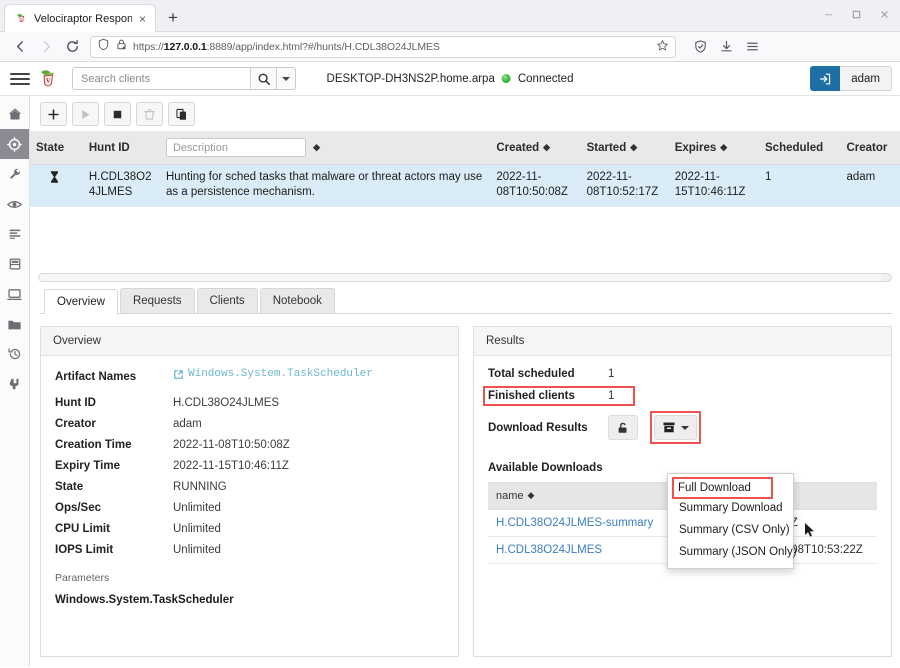 The width and height of the screenshot is (900, 668). Describe the element at coordinates (700, 47) in the screenshot. I see `shield-privacy-icon` at that location.